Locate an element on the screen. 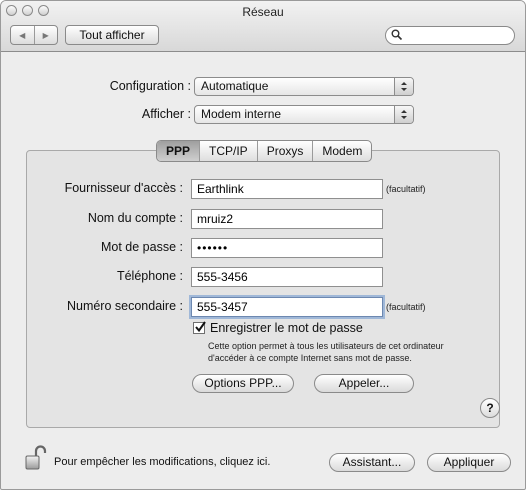 Image resolution: width=526 pixels, height=490 pixels. toolbar: Réseau ◀ ▶ Tout afficher is located at coordinates (263, 26).